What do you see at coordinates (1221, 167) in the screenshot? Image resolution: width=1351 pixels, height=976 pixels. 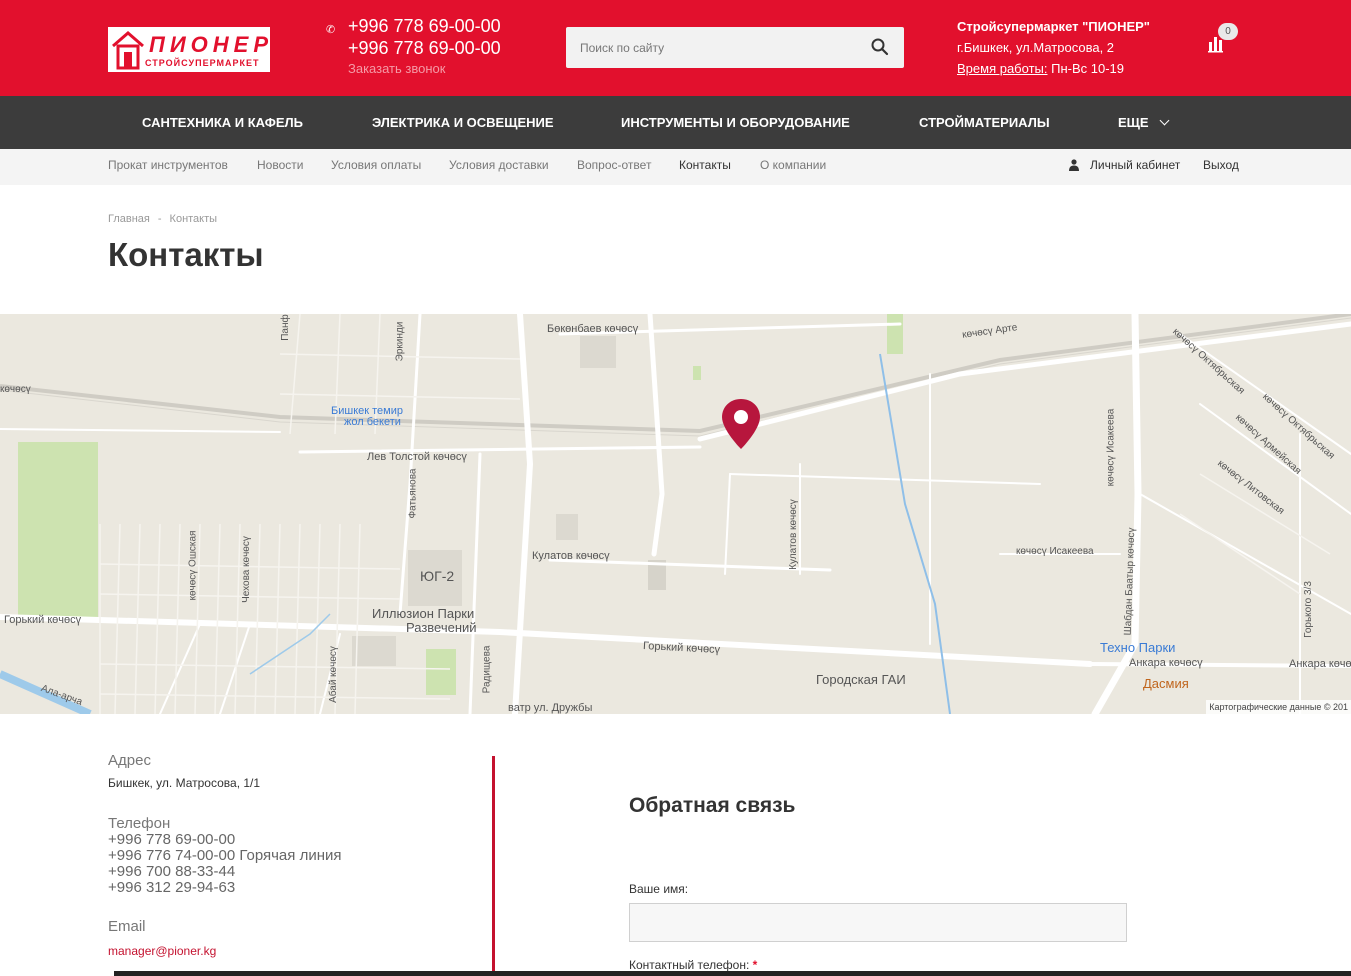 I see `logout-link: Выход` at bounding box center [1221, 167].